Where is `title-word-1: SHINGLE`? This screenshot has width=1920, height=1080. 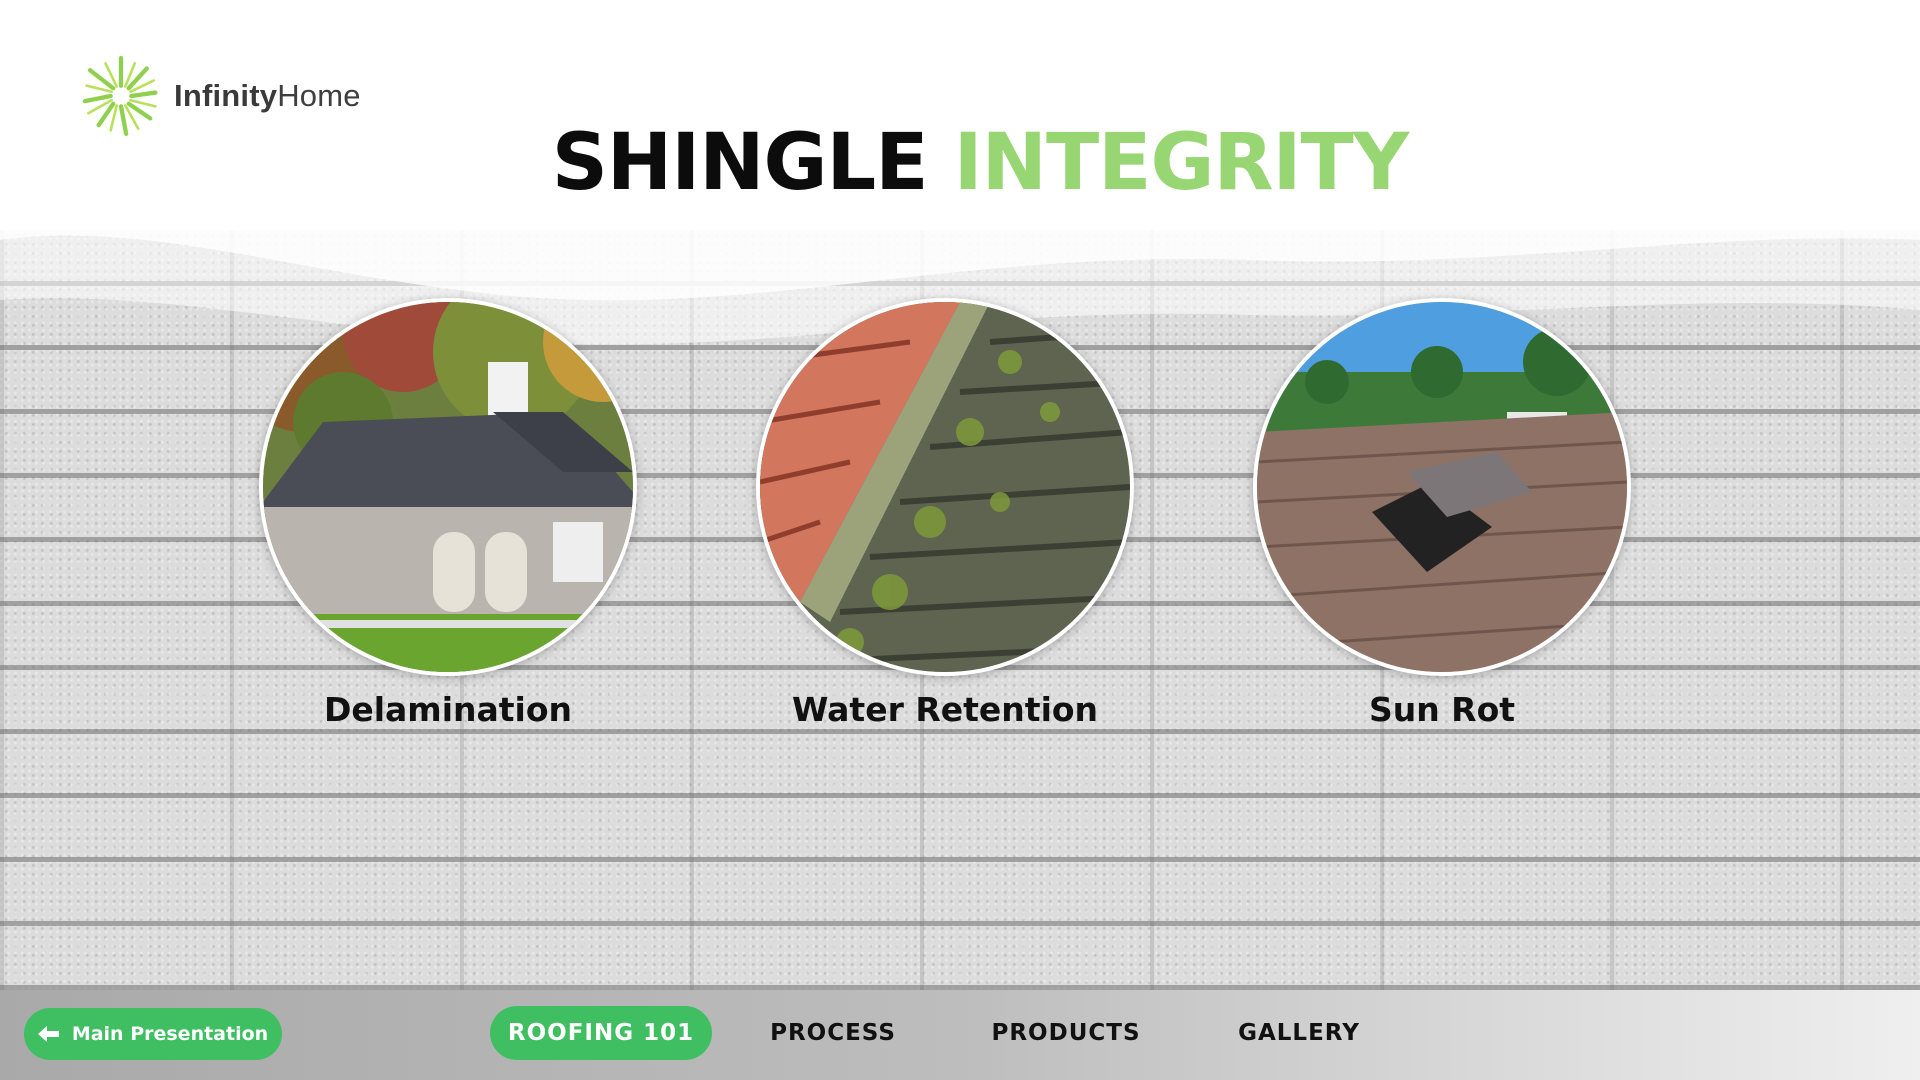
title-word-1: SHINGLE is located at coordinates (740, 163).